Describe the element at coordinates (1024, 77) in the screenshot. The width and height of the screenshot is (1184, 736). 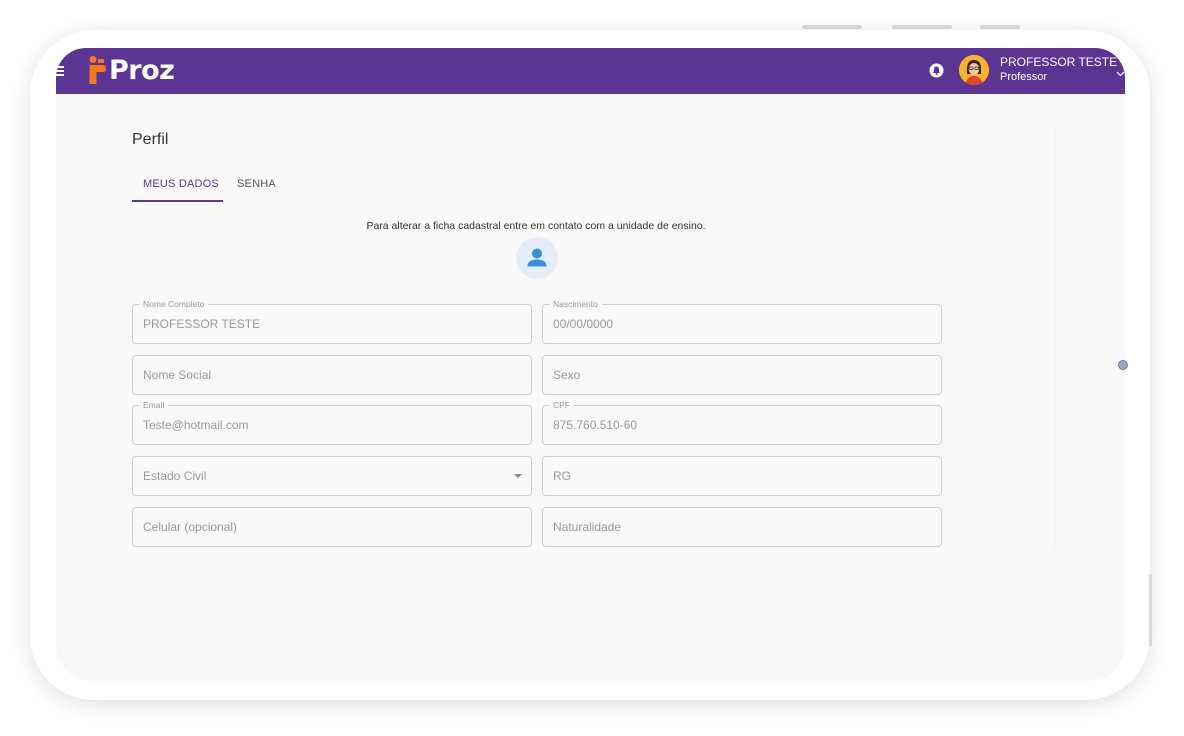
I see `user-role: Professor` at that location.